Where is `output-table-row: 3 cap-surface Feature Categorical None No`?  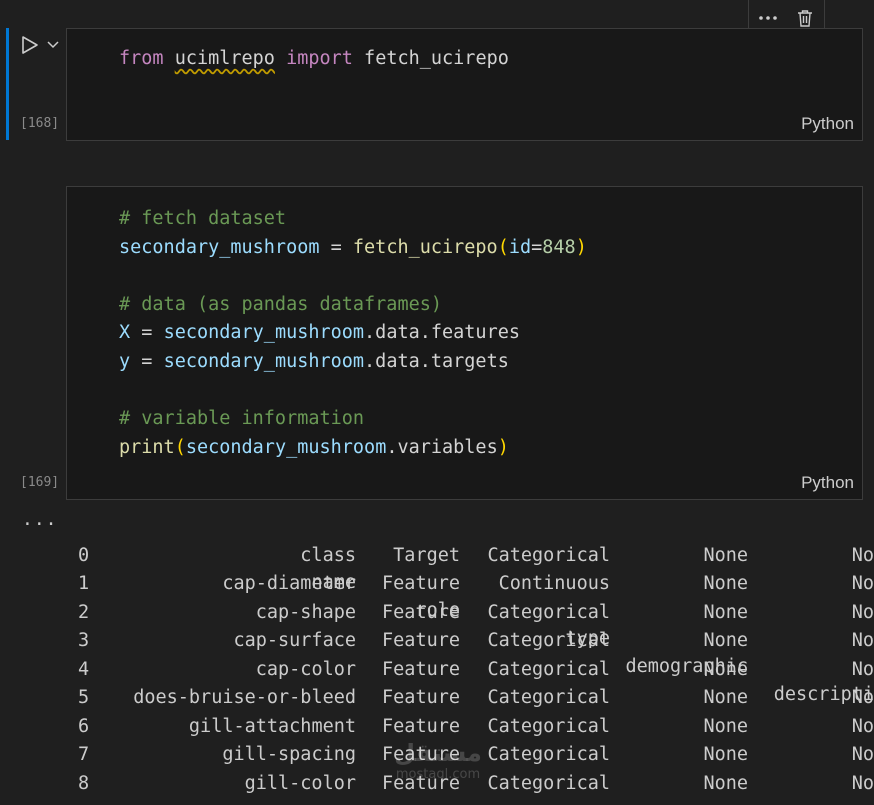
output-table-row: 3 cap-surface Feature Categorical None No is located at coordinates (437, 641).